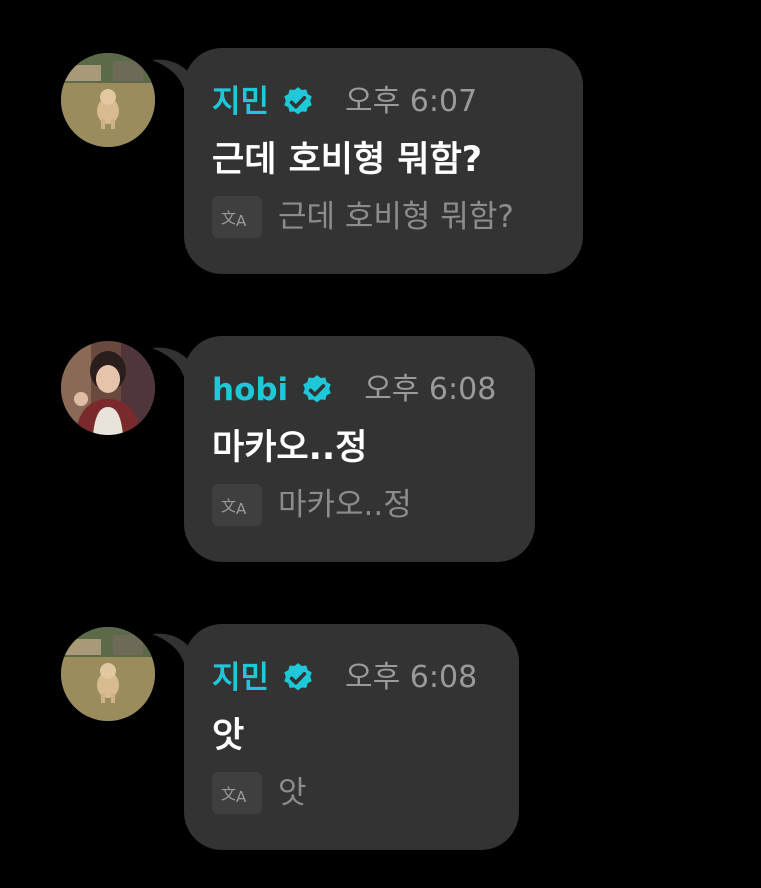 Image resolution: width=761 pixels, height=888 pixels. I want to click on translation-row: 文 A 근데 호비형 뭐함?, so click(383, 217).